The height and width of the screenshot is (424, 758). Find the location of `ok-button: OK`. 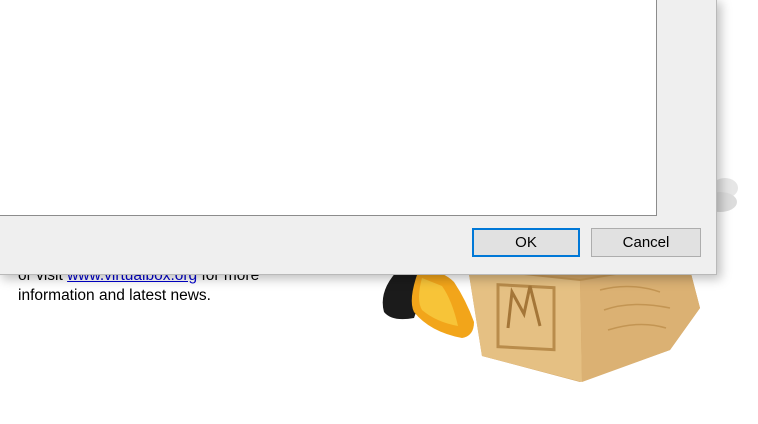

ok-button: OK is located at coordinates (526, 242).